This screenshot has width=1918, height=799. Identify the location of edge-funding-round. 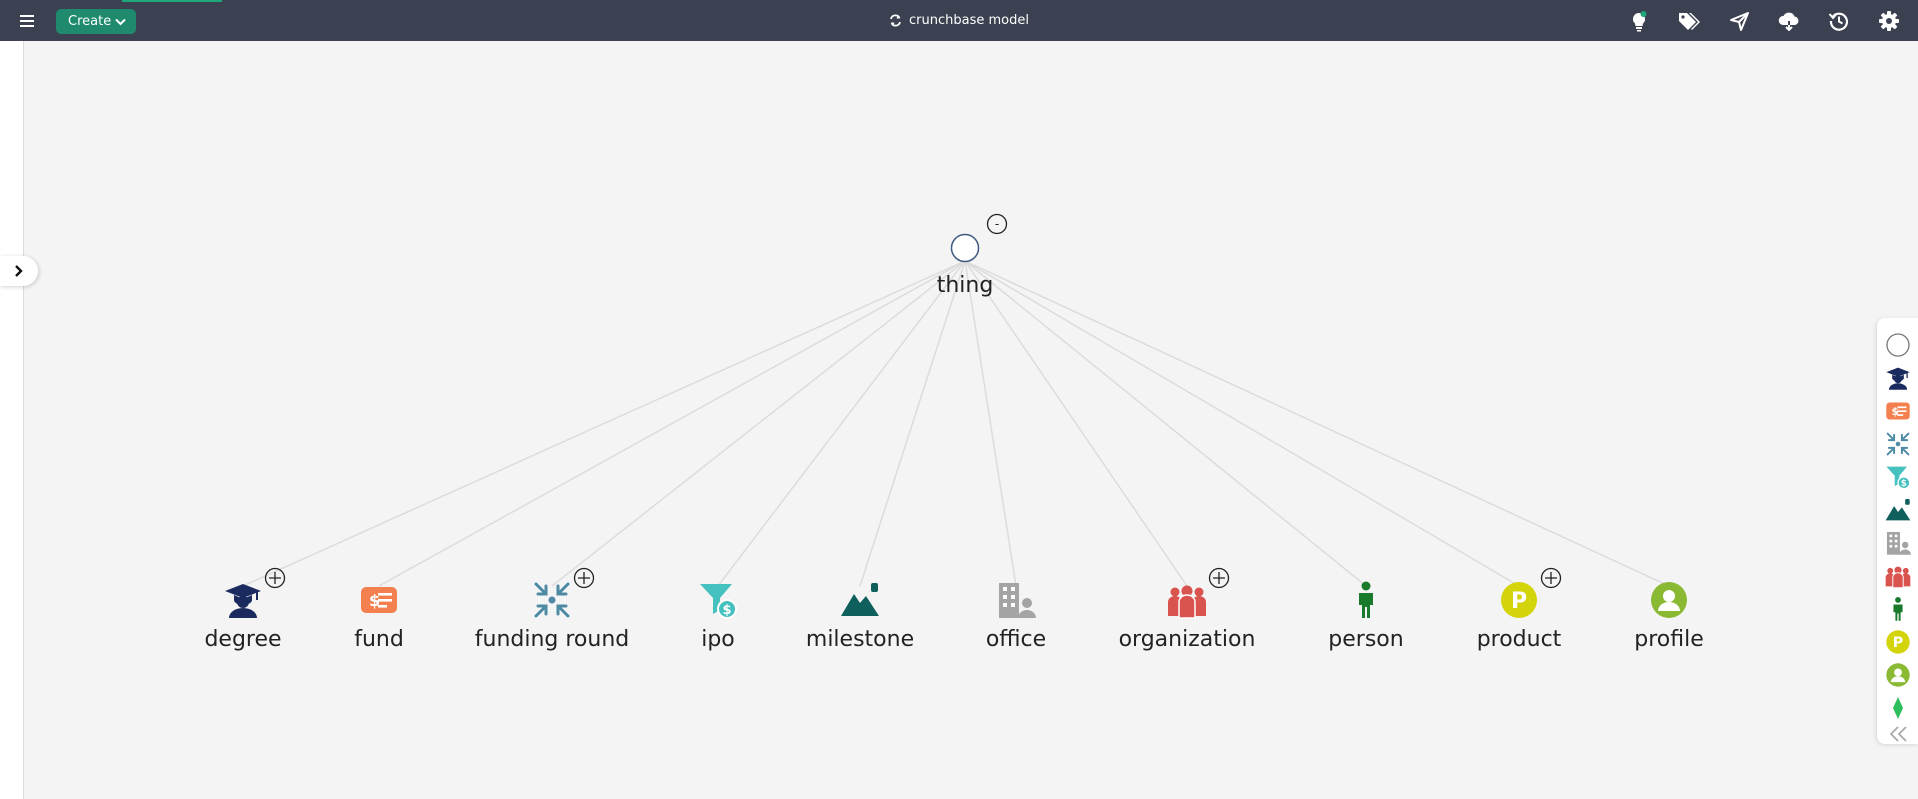
(758, 423).